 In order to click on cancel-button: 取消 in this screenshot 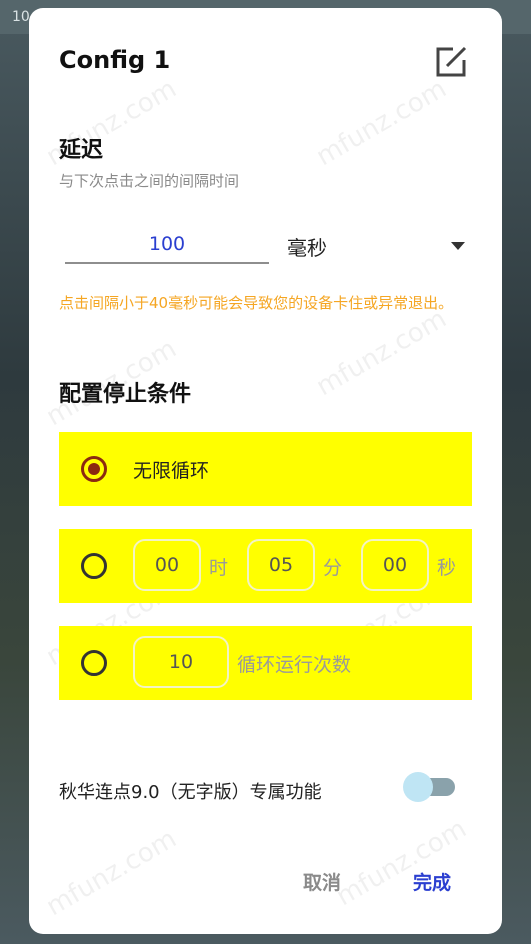, I will do `click(322, 881)`.